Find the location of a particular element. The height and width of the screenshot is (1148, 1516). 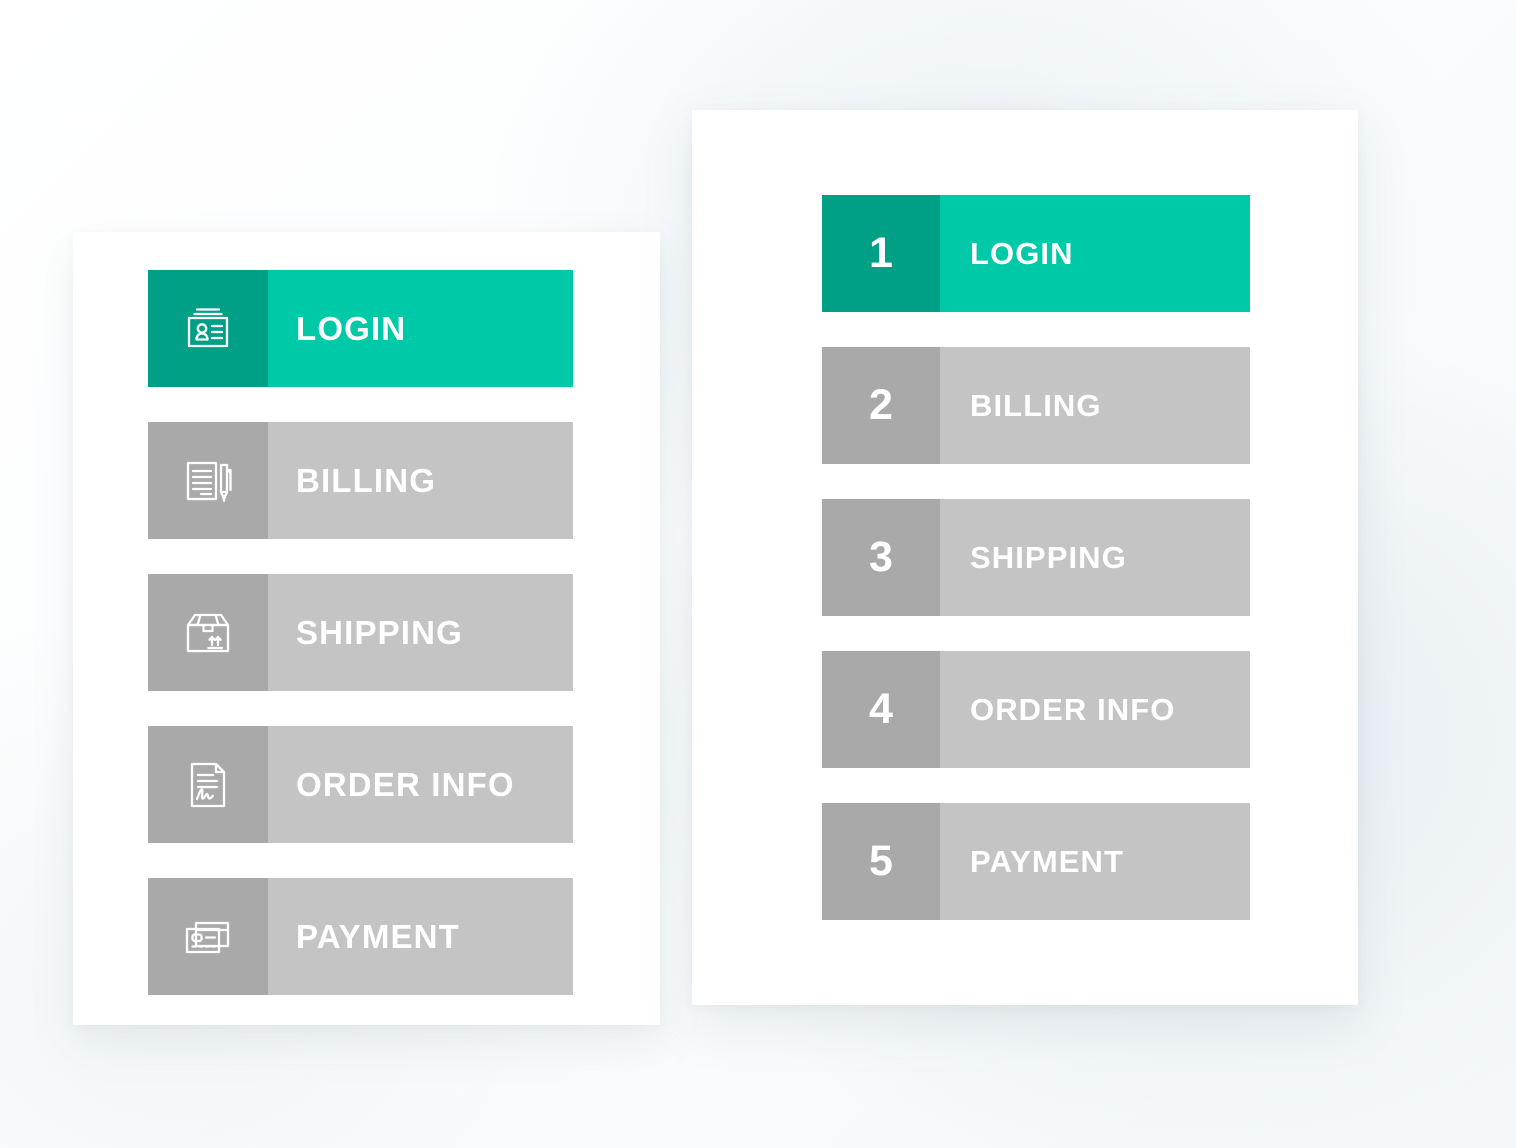

credit-cards-icon is located at coordinates (208, 937).